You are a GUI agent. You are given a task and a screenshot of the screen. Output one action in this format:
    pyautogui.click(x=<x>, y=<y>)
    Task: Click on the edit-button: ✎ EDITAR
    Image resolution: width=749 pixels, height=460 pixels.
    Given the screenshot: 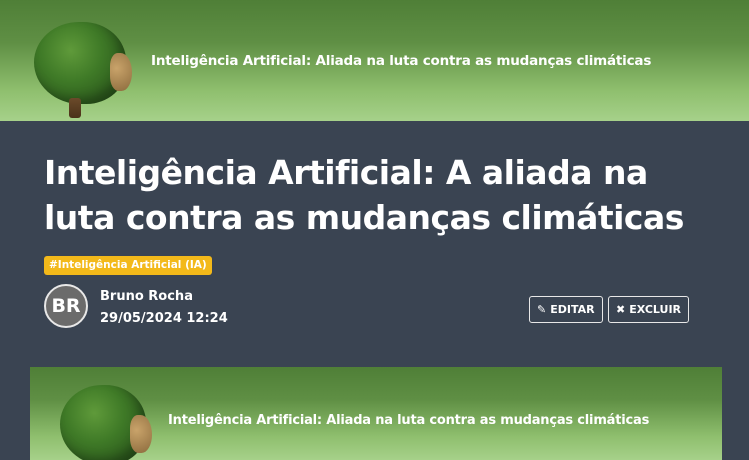 What is the action you would take?
    pyautogui.click(x=566, y=309)
    